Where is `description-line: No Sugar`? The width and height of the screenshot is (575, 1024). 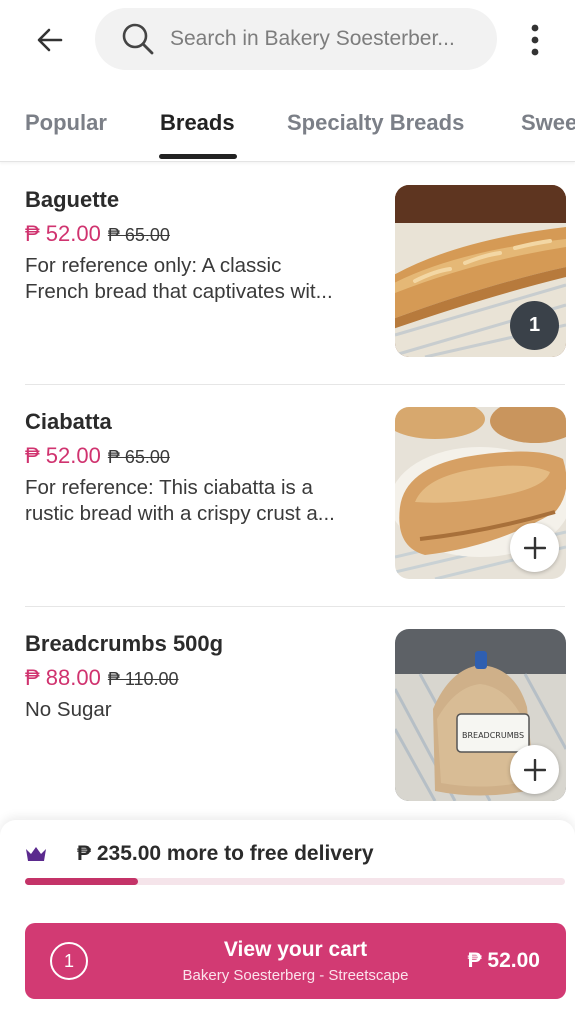 description-line: No Sugar is located at coordinates (68, 709).